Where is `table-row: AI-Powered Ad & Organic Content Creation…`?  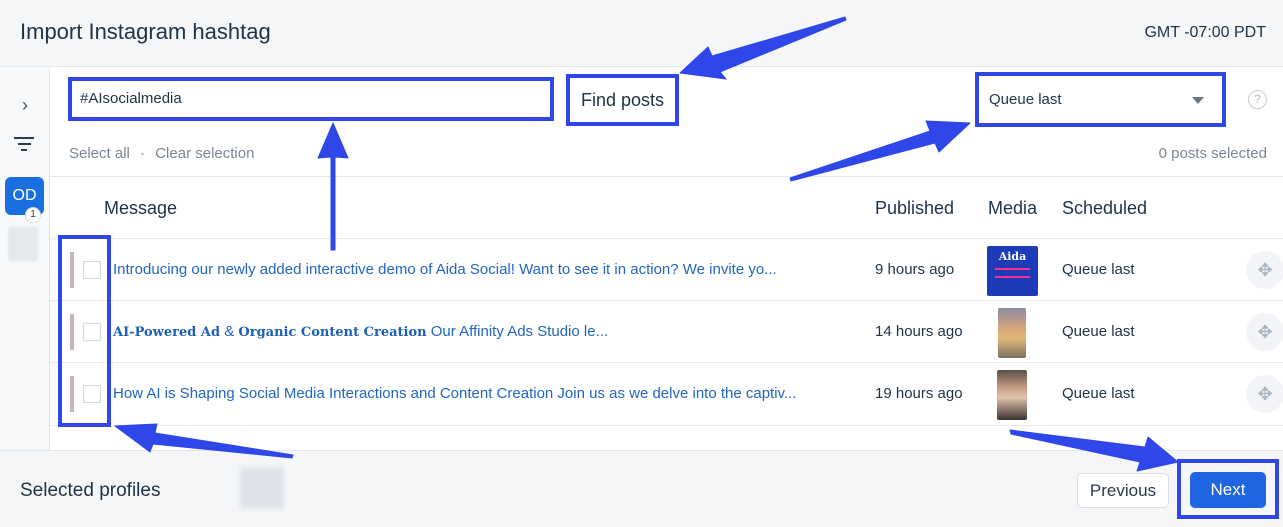 table-row: AI-Powered Ad & Organic Content Creation… is located at coordinates (666, 331).